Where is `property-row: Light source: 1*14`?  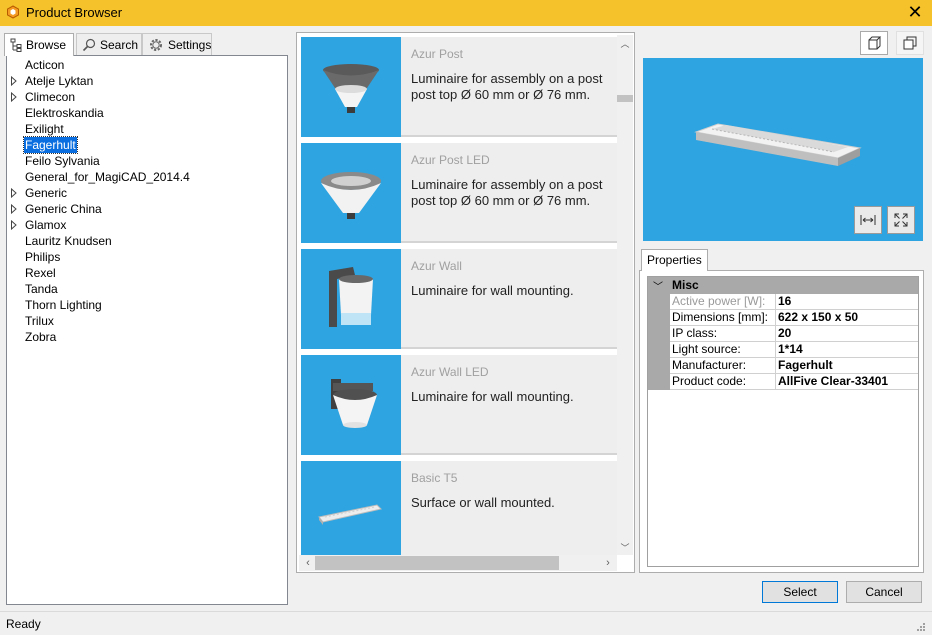
property-row: Light source: 1*14 is located at coordinates (783, 350).